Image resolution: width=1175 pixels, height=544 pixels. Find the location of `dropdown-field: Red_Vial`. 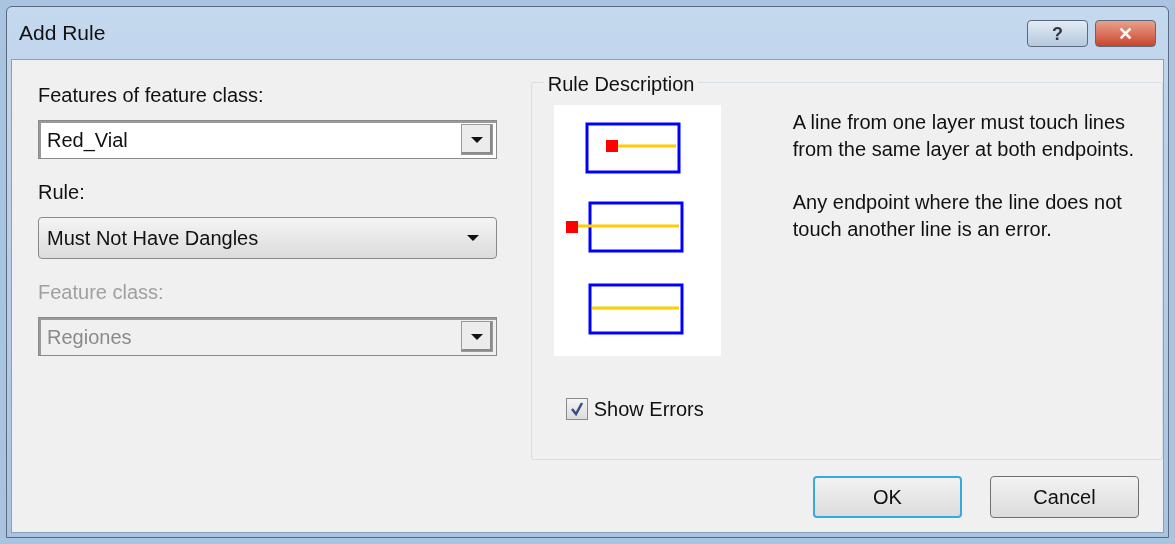

dropdown-field: Red_Vial is located at coordinates (267, 139).